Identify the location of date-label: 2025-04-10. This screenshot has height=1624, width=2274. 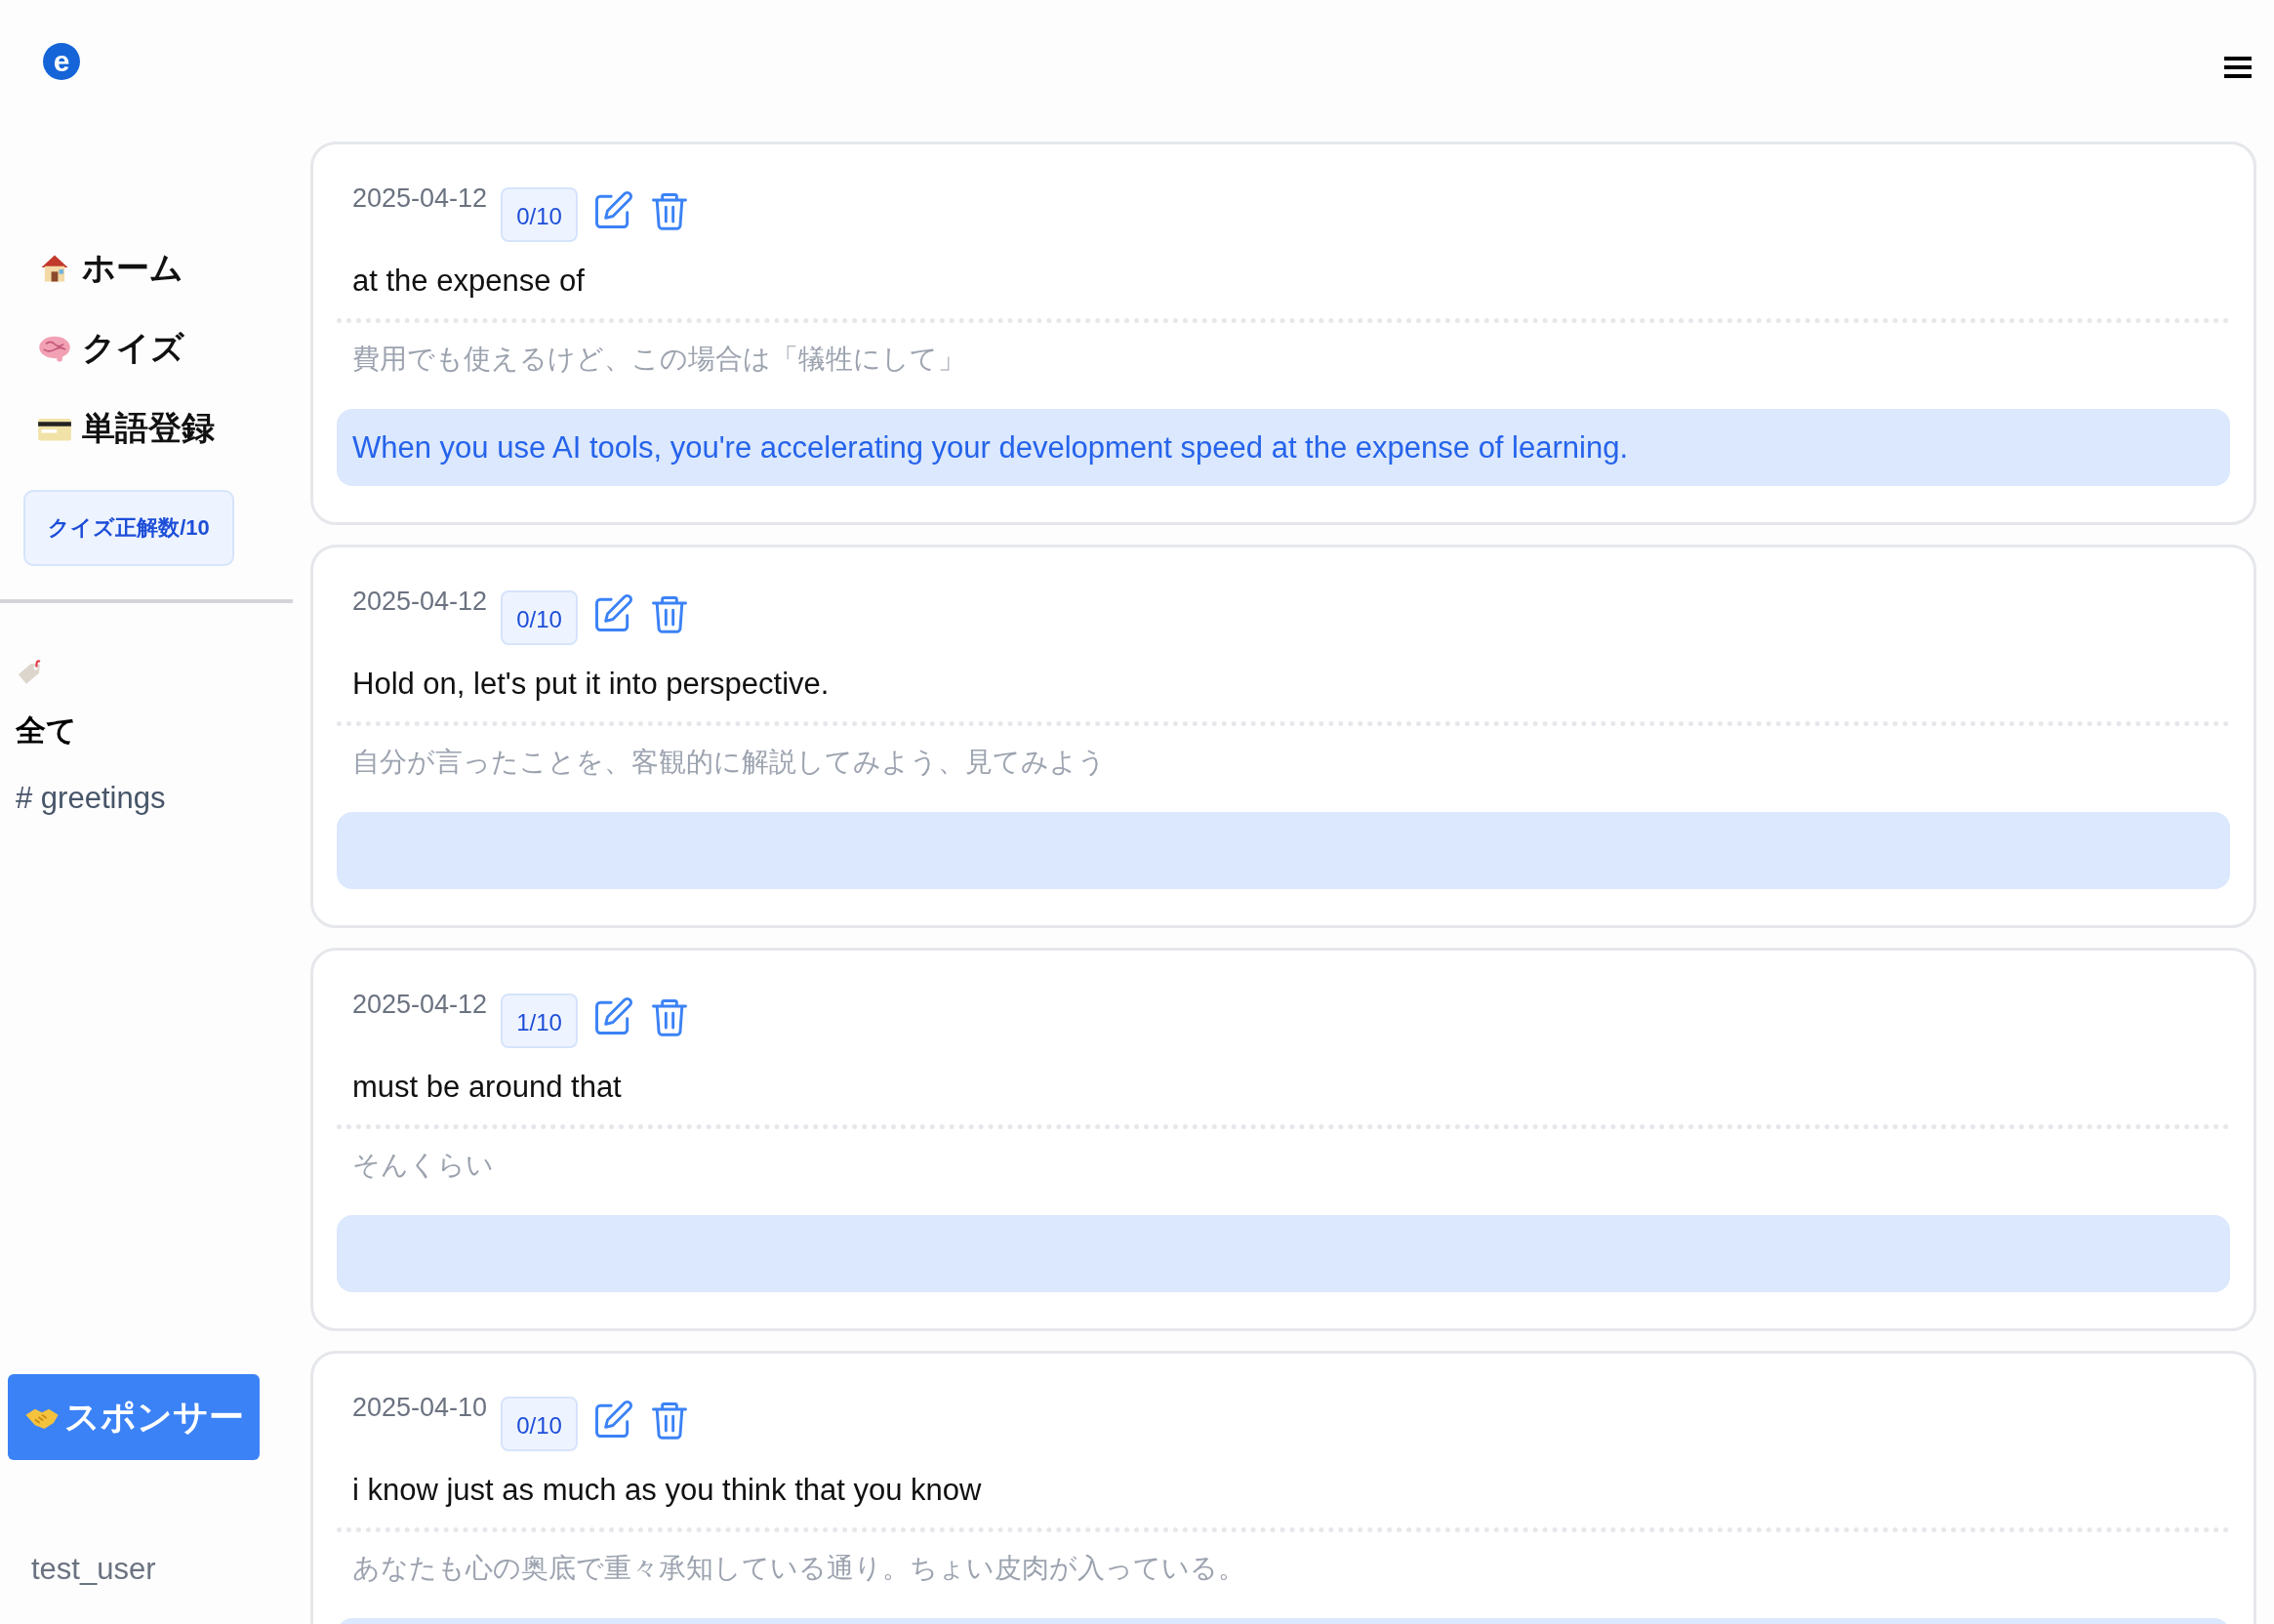
(420, 1407).